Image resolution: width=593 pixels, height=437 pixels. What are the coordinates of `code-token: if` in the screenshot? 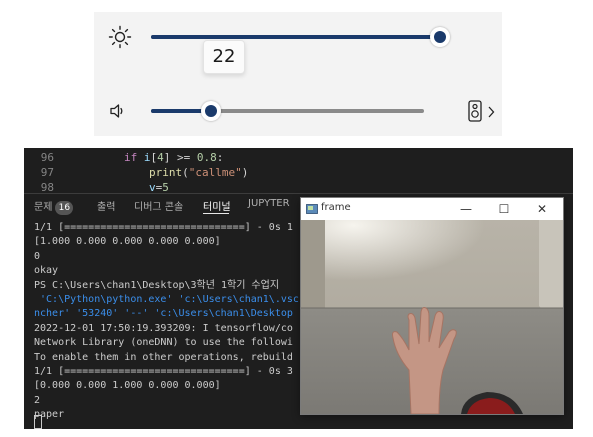 It's located at (134, 157).